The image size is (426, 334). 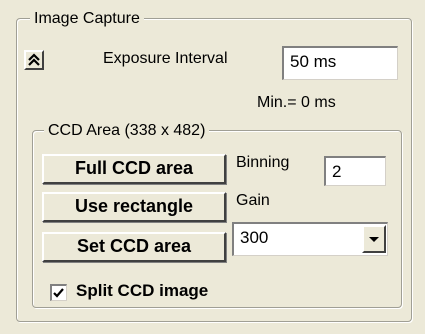 What do you see at coordinates (254, 237) in the screenshot?
I see `gain-select-value: 300` at bounding box center [254, 237].